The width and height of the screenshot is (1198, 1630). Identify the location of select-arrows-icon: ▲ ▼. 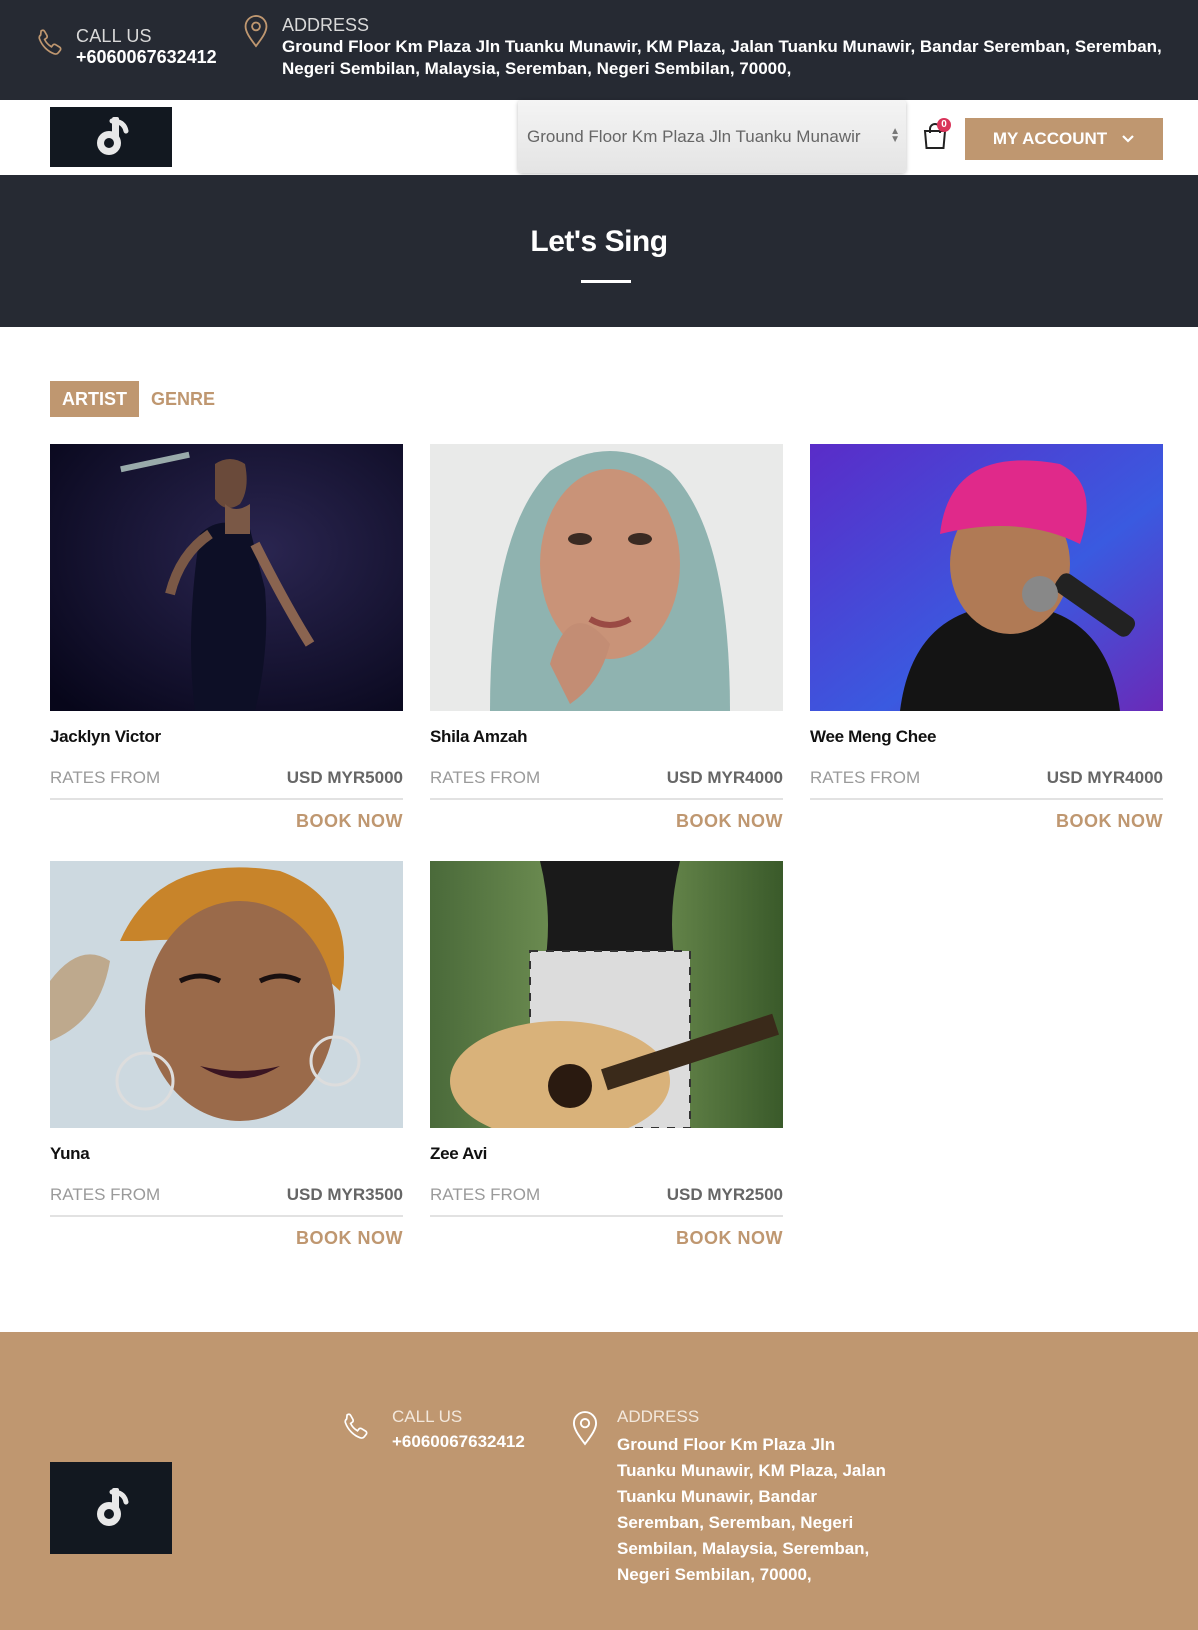
(895, 135).